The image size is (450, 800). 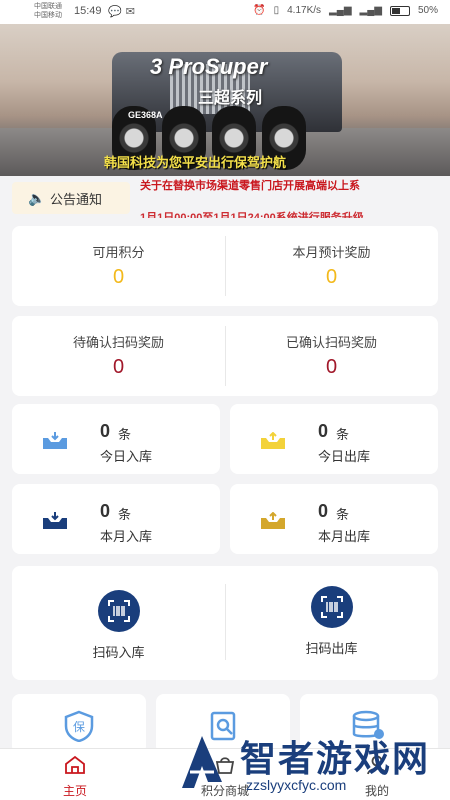 I want to click on today-in-card: 0 条 今日入库, so click(x=116, y=439).